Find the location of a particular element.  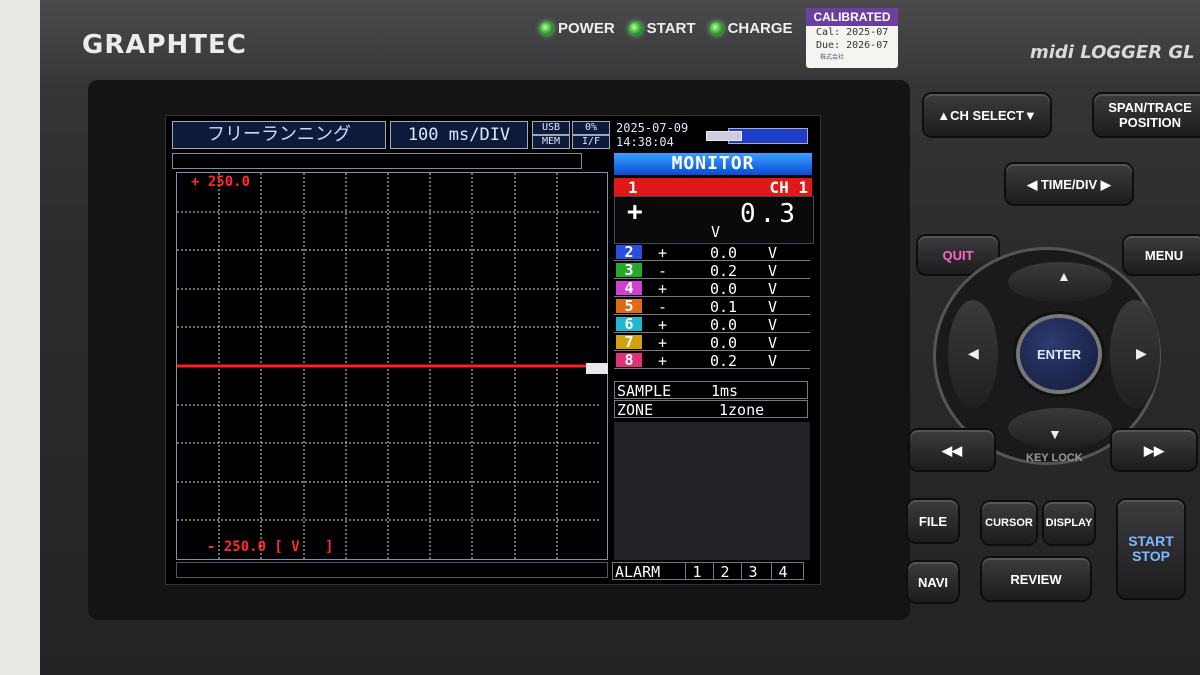

brand-logo: GRAPHTEC is located at coordinates (164, 45).